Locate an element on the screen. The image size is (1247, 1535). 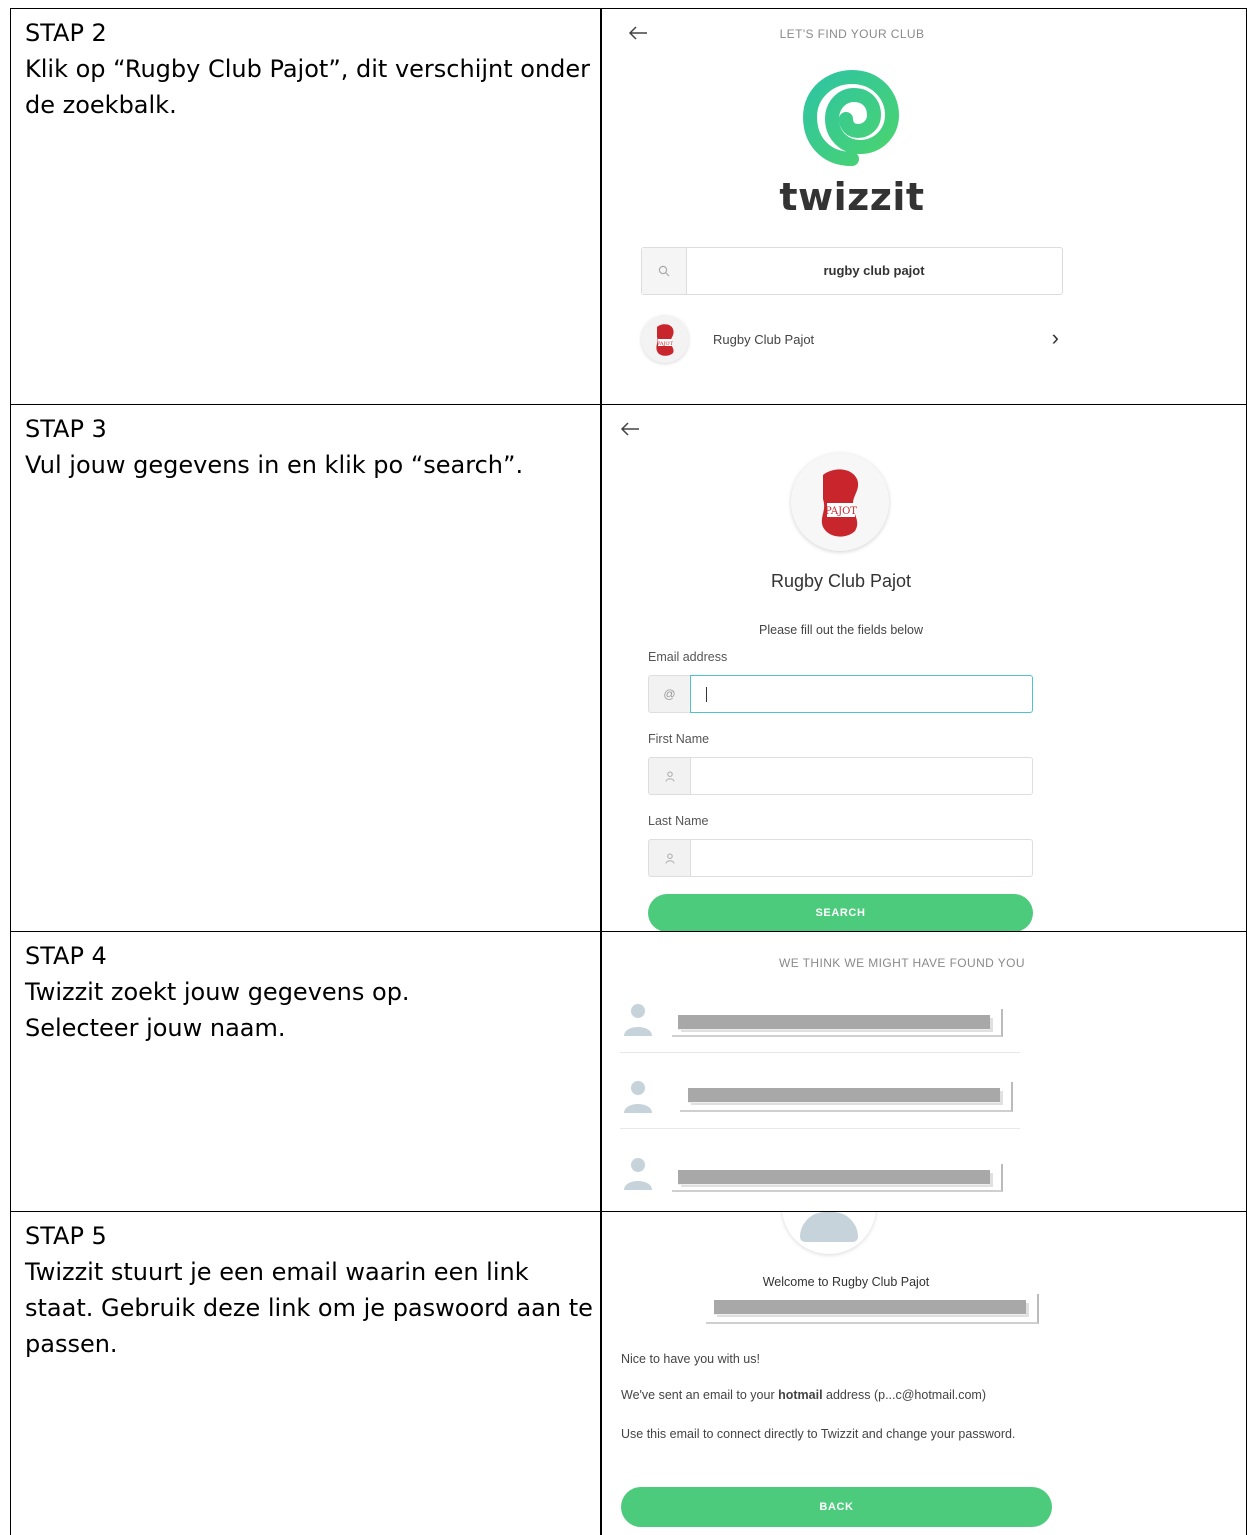
club-result-item: PAJOT Rugby Club Pajot › is located at coordinates (852, 341).